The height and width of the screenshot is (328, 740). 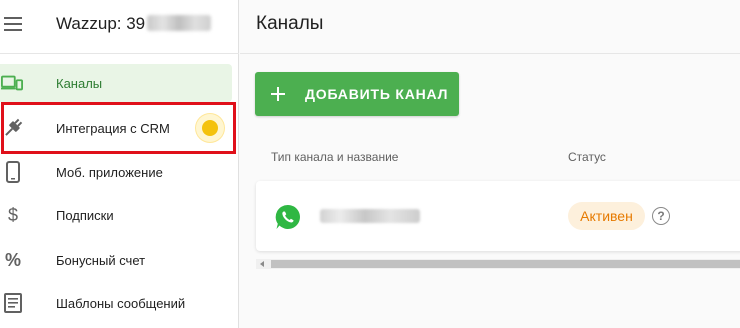 What do you see at coordinates (262, 264) in the screenshot?
I see `scroll-left-icon` at bounding box center [262, 264].